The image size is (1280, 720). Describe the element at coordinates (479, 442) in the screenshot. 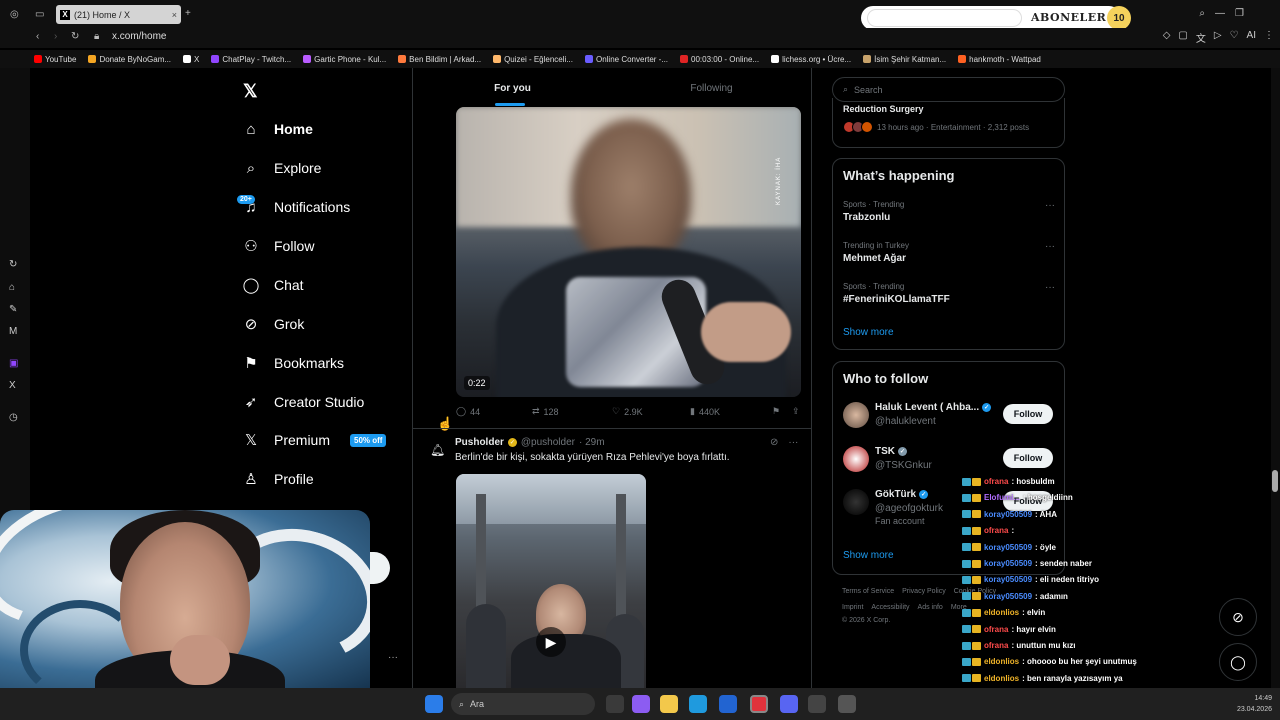

I see `post-author-name: Pusholder` at that location.